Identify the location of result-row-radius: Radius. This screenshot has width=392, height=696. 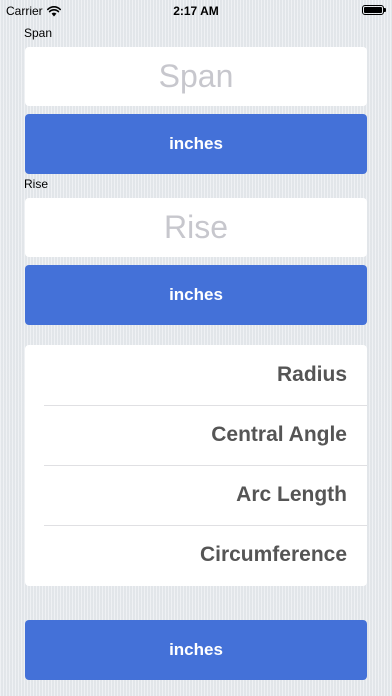
(196, 375).